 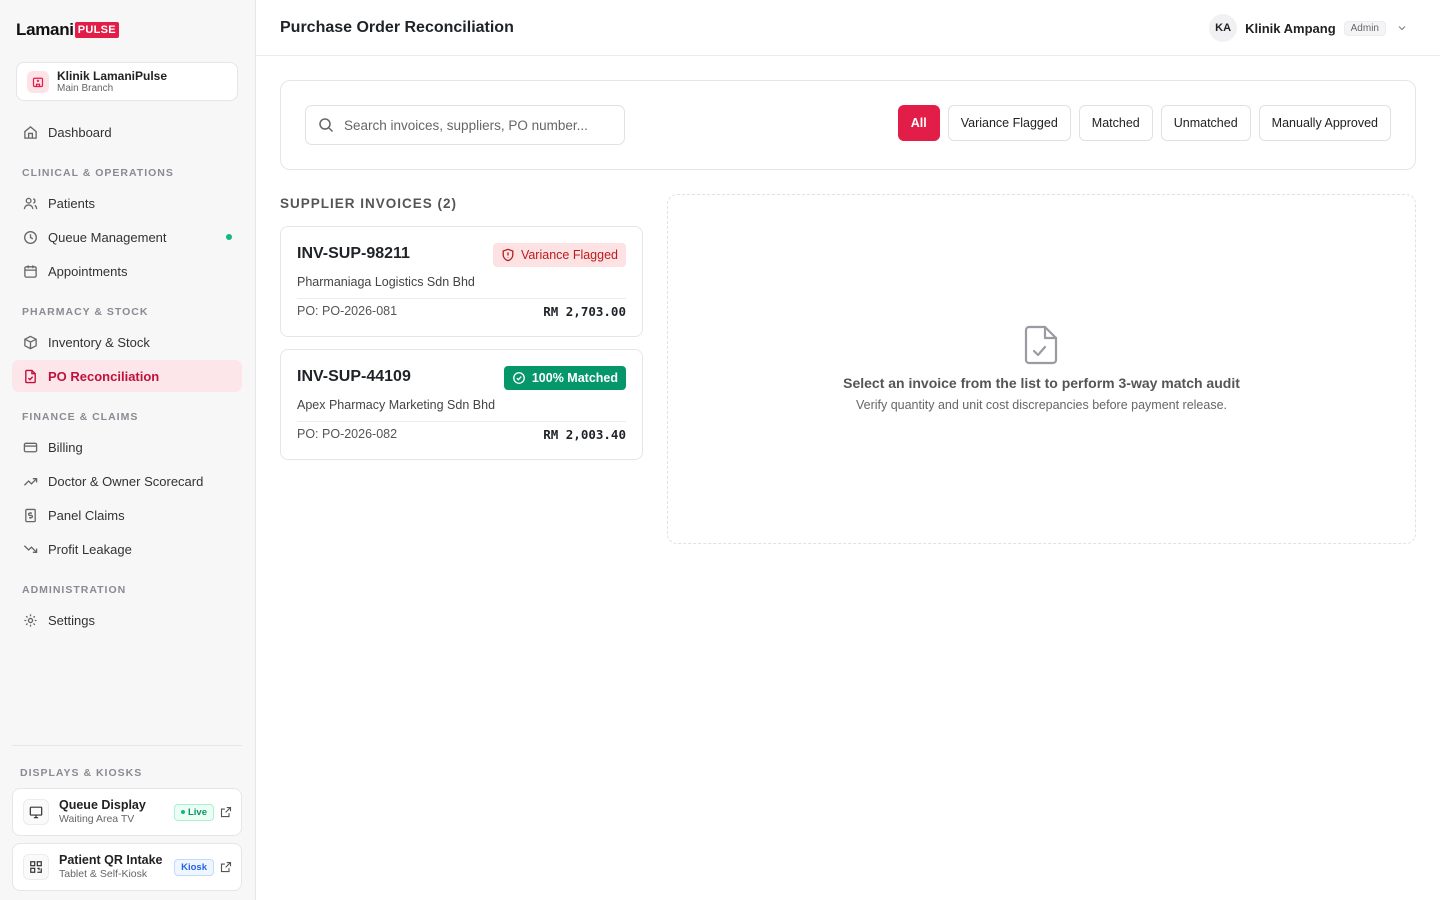 I want to click on invoice-list-title: SUPPLIER INVOICES (2), so click(x=369, y=203).